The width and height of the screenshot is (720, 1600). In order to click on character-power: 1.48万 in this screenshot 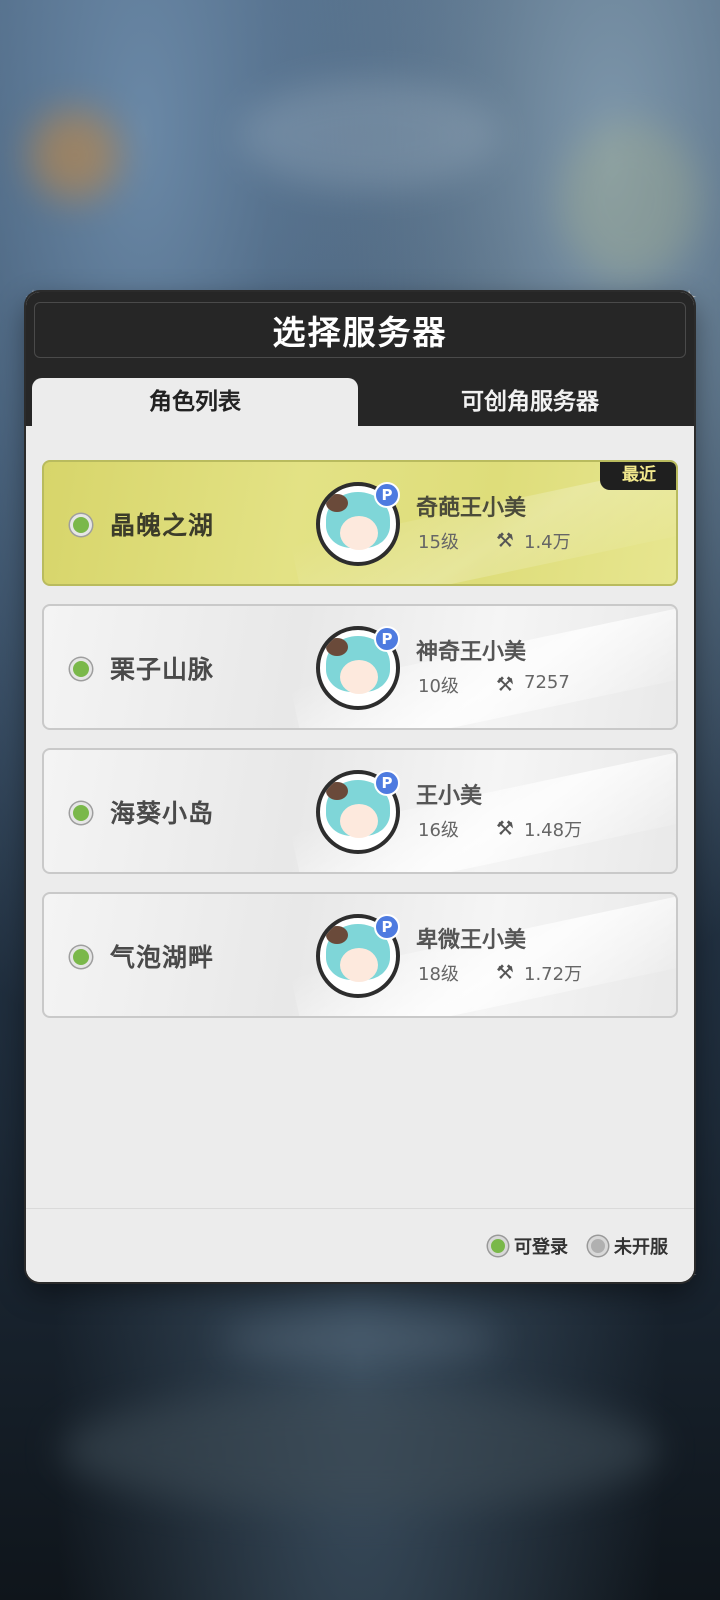, I will do `click(553, 830)`.